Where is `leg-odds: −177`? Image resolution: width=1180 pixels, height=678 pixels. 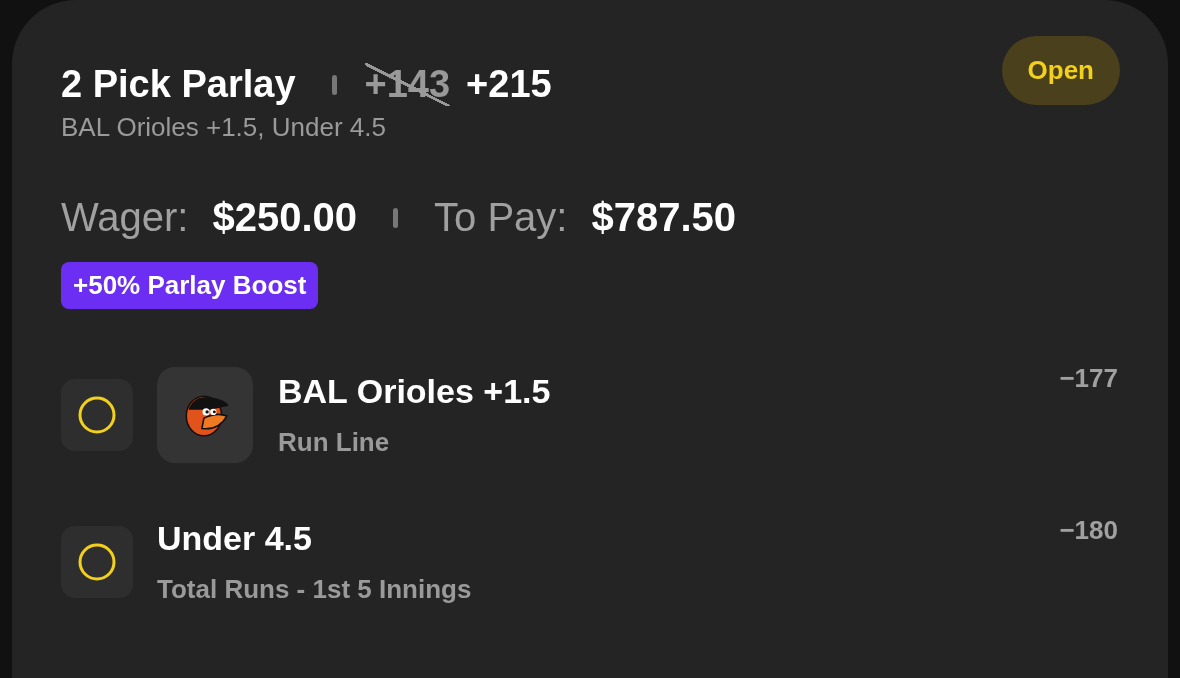
leg-odds: −177 is located at coordinates (1088, 378).